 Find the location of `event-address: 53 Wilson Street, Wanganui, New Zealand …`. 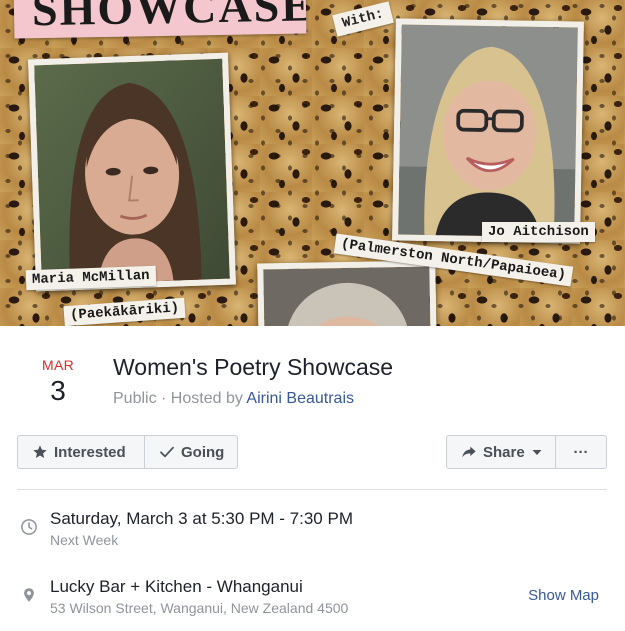

event-address: 53 Wilson Street, Wanganui, New Zealand … is located at coordinates (199, 608).